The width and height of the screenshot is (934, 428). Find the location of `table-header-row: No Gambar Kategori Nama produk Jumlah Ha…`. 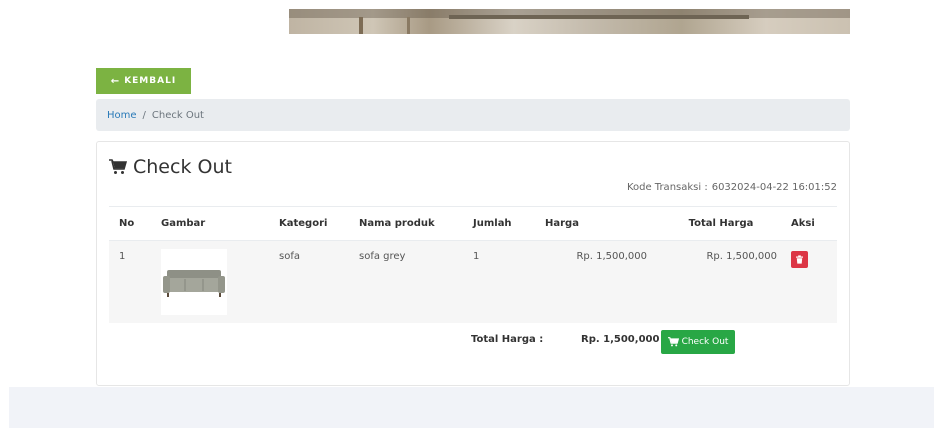

table-header-row: No Gambar Kategori Nama produk Jumlah Ha… is located at coordinates (473, 223).